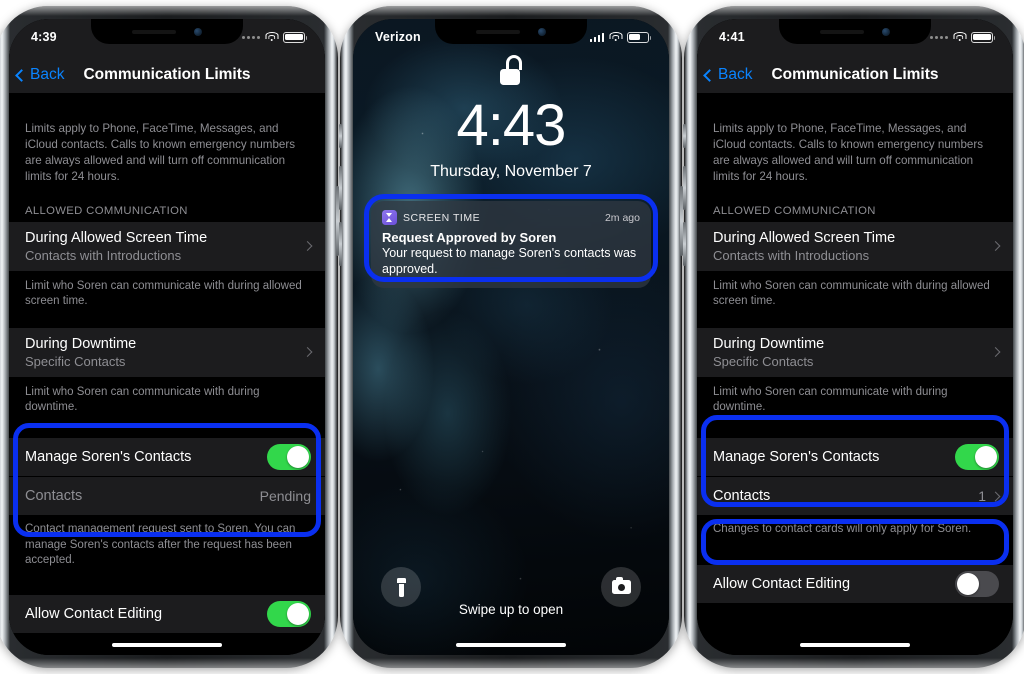 This screenshot has height=674, width=1024. Describe the element at coordinates (622, 217) in the screenshot. I see `notification-time: 2m ago` at that location.